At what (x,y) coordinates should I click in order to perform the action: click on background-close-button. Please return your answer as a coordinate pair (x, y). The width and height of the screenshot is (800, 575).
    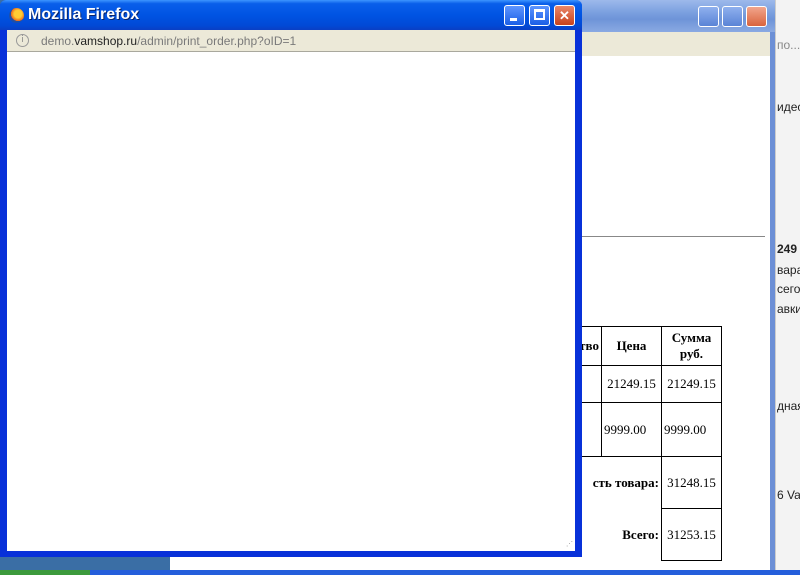
    Looking at the image, I should click on (756, 16).